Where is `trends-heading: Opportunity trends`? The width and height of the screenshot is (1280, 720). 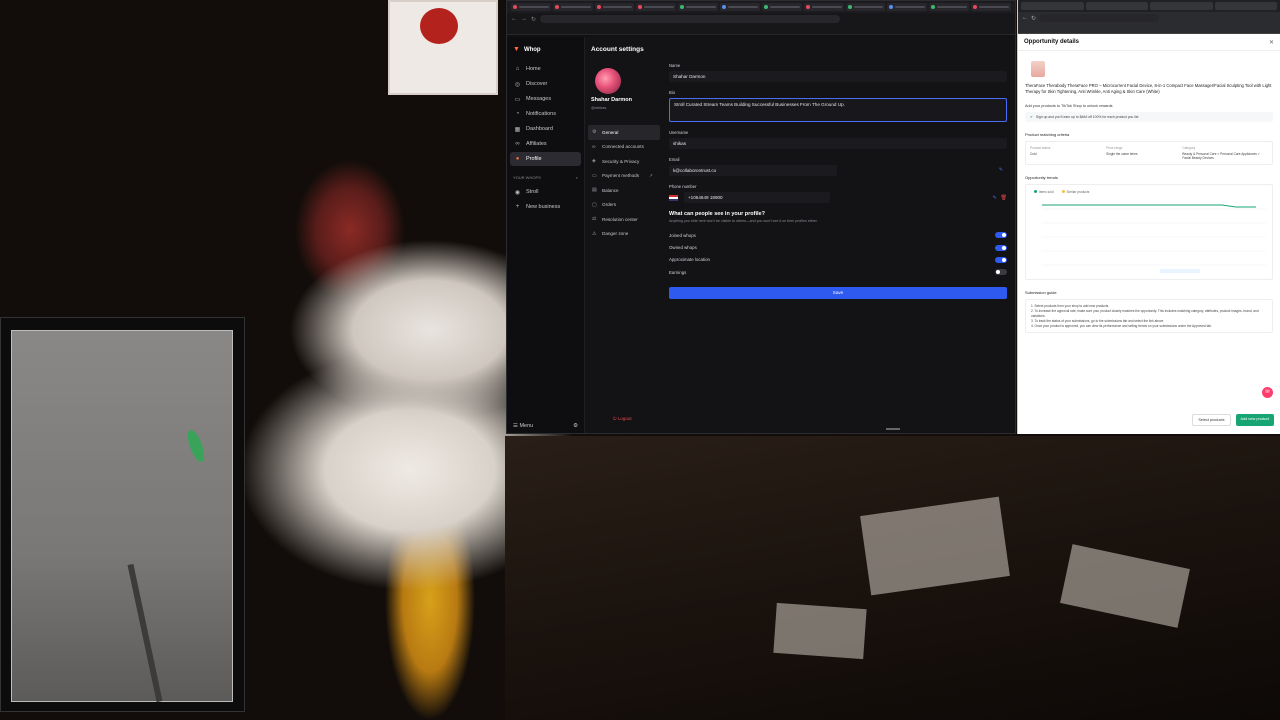
trends-heading: Opportunity trends is located at coordinates (1041, 178).